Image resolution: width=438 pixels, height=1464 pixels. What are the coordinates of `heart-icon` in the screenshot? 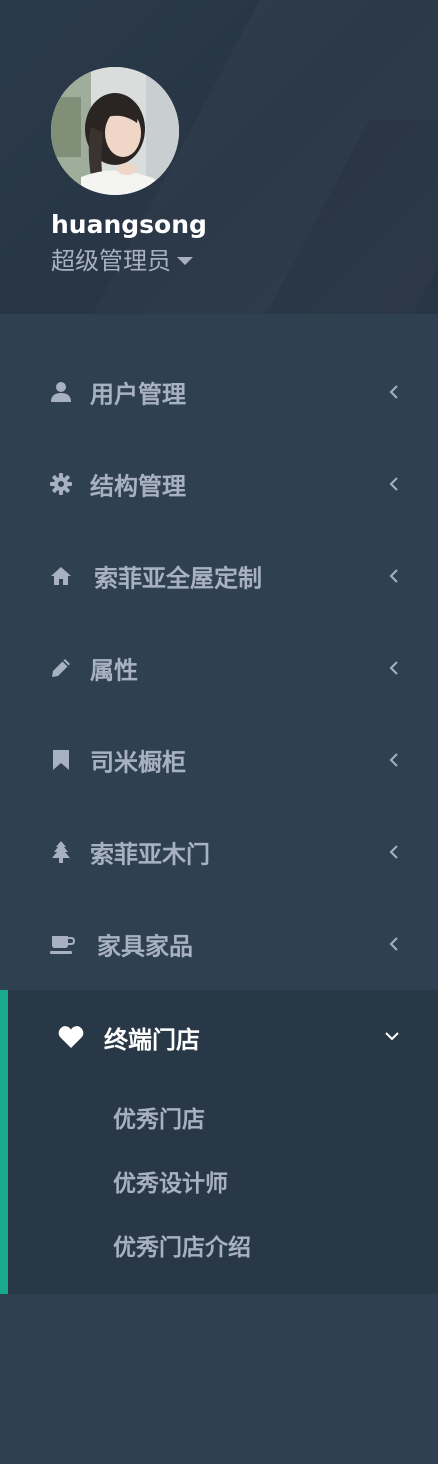 It's located at (71, 1037).